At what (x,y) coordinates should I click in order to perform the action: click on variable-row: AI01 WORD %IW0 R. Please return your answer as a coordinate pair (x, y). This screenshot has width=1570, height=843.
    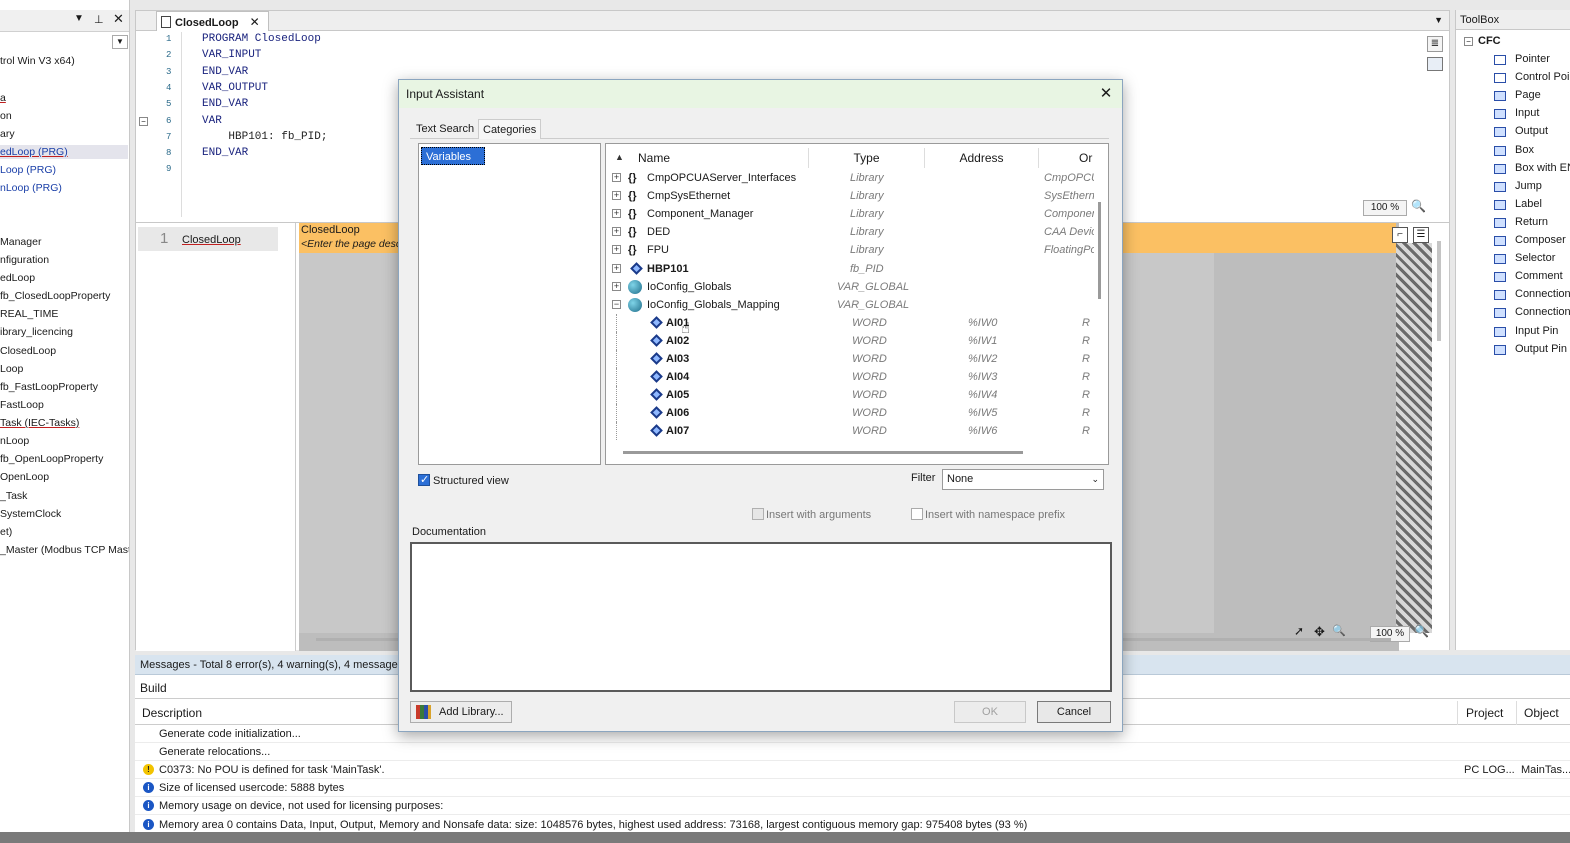
    Looking at the image, I should click on (851, 322).